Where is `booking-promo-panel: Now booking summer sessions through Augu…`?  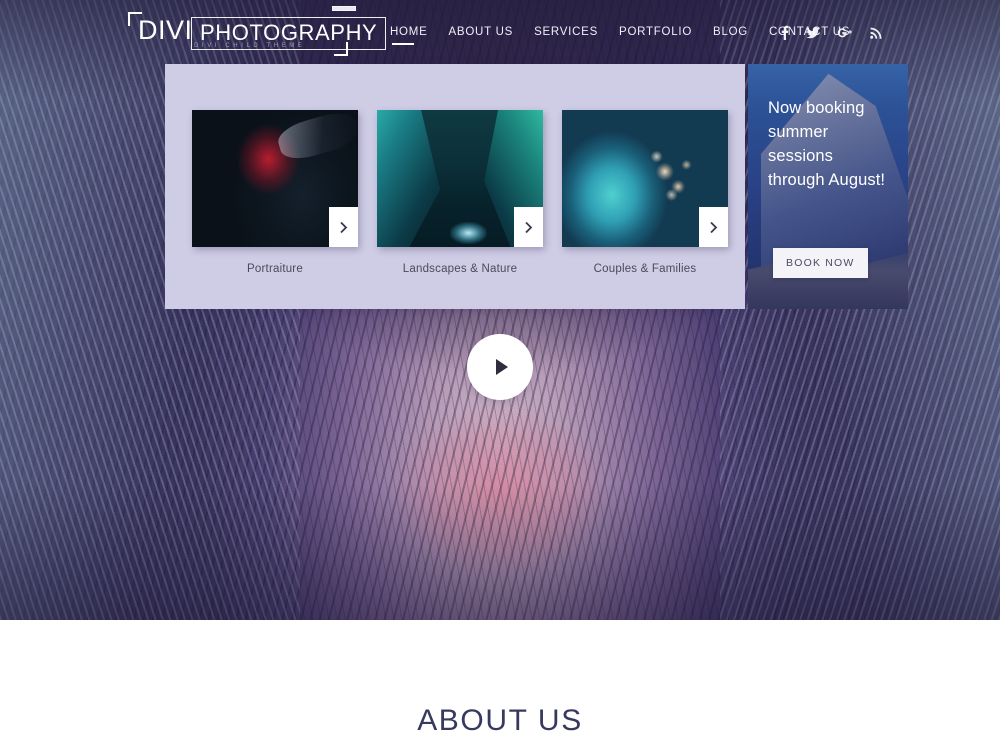
booking-promo-panel: Now booking summer sessions through Augu… is located at coordinates (828, 186).